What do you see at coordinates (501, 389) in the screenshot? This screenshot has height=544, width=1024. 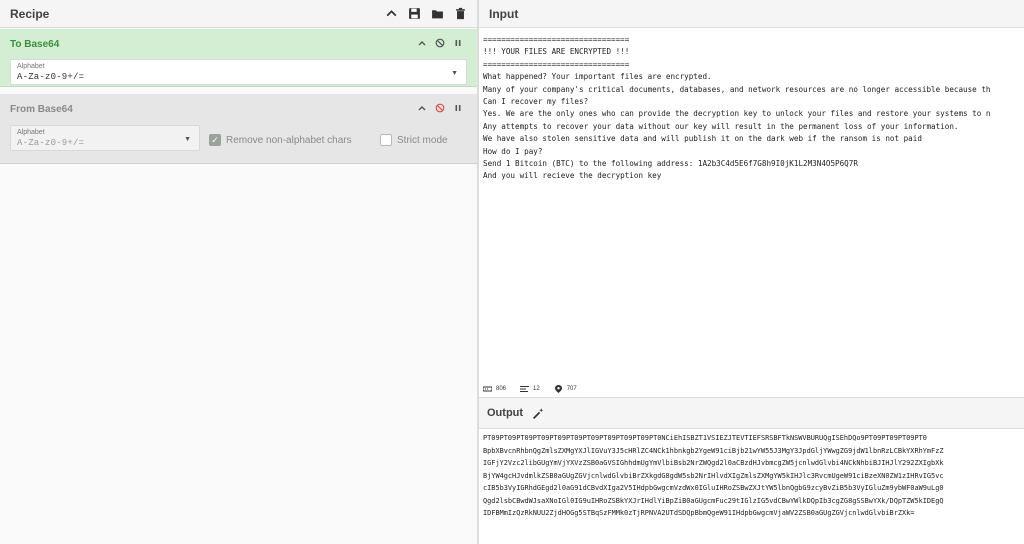 I see `length-value: 806` at bounding box center [501, 389].